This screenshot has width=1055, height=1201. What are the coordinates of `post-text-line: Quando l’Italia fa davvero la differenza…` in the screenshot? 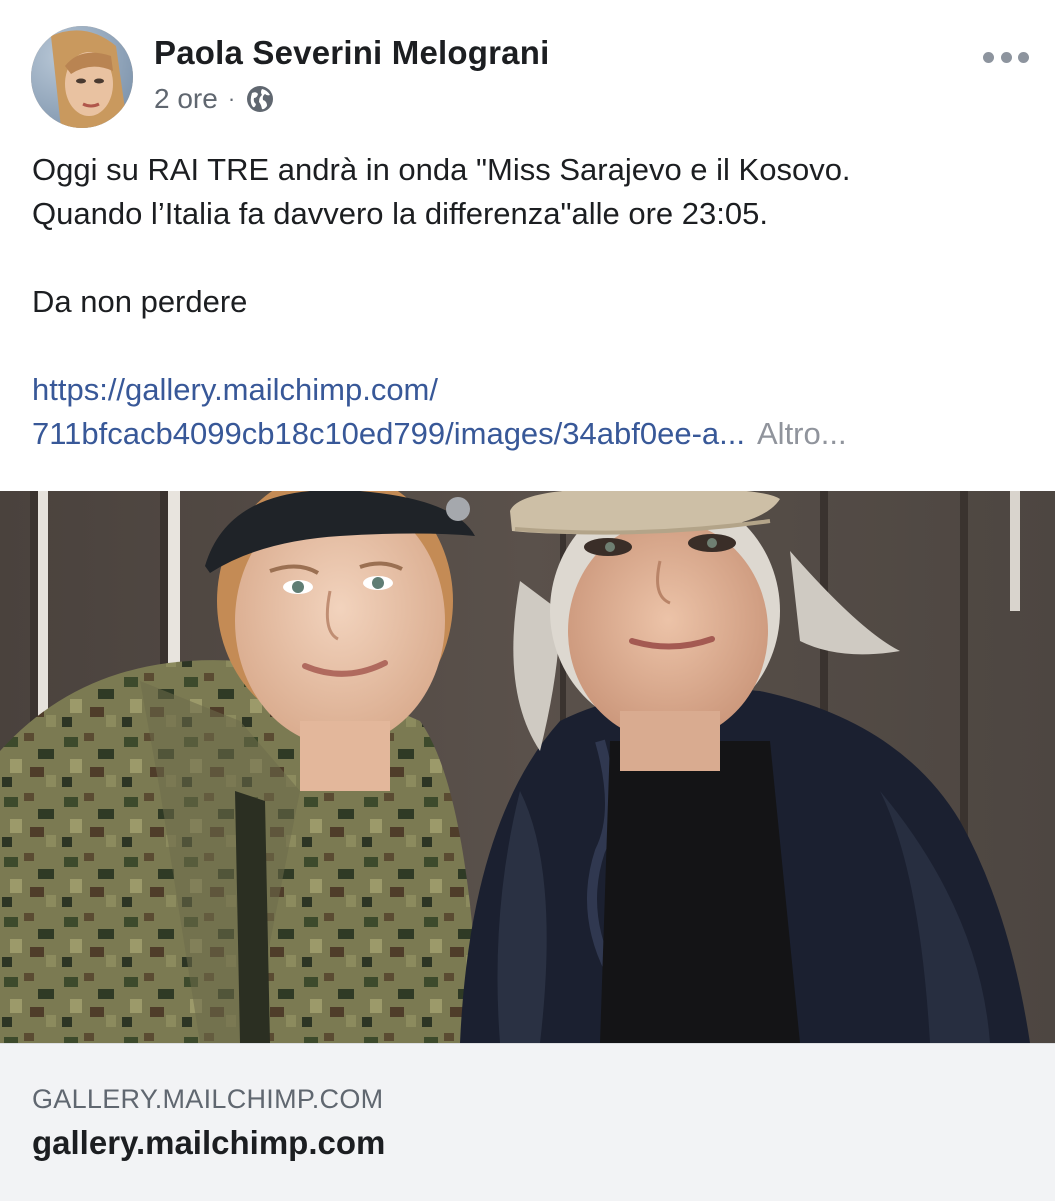 It's located at (400, 213).